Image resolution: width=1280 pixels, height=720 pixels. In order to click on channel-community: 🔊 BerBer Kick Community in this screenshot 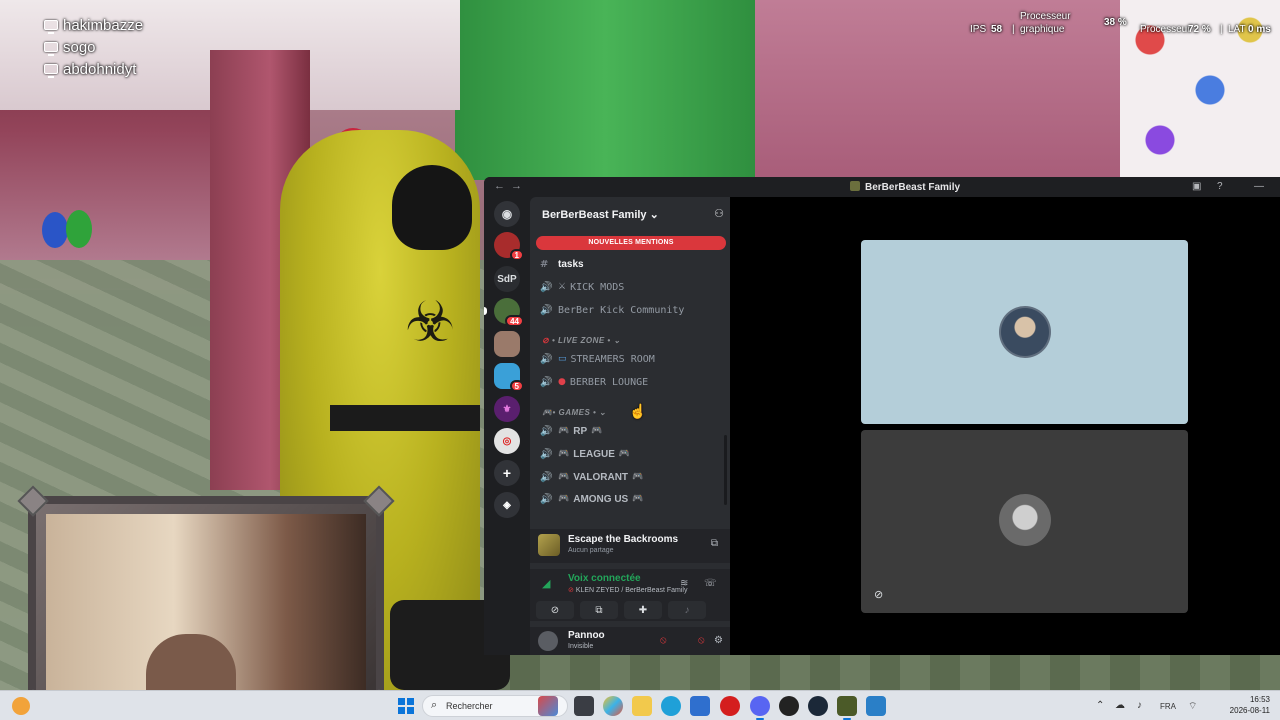, I will do `click(612, 310)`.